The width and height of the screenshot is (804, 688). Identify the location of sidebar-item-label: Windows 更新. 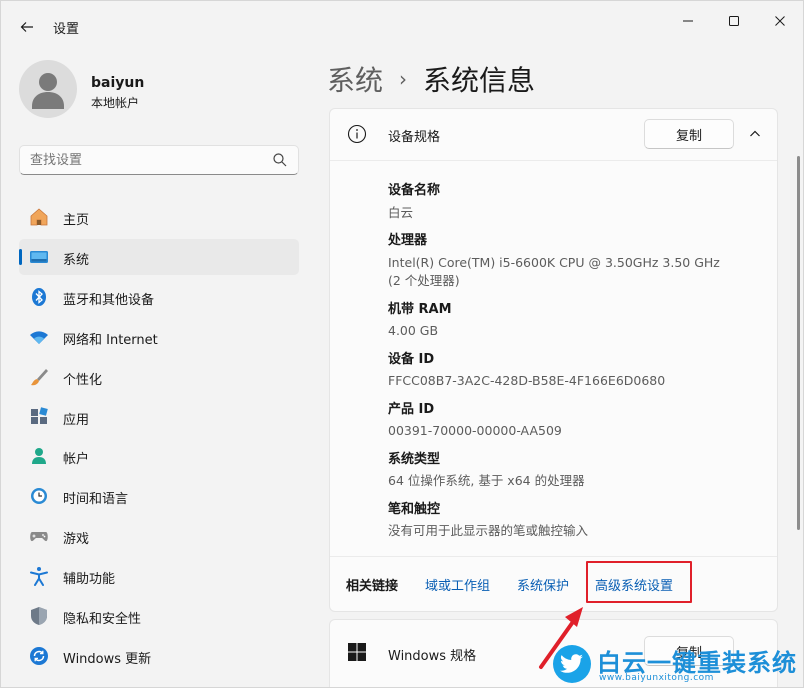
(107, 659).